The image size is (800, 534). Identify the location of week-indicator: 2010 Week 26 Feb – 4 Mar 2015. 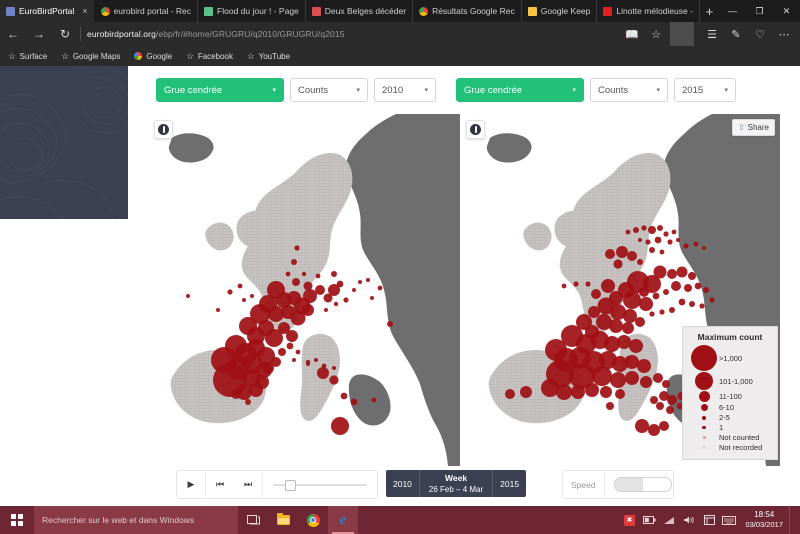
(456, 483).